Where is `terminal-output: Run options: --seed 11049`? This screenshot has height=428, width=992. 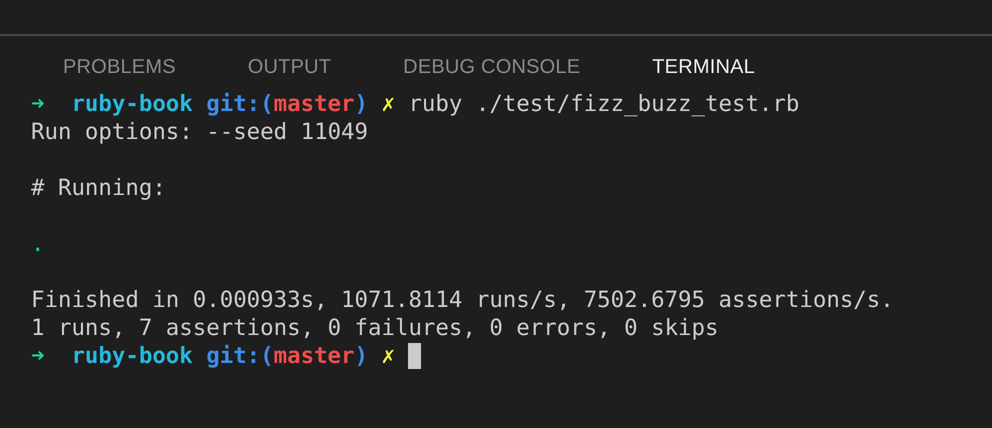 terminal-output: Run options: --seed 11049 is located at coordinates (199, 132).